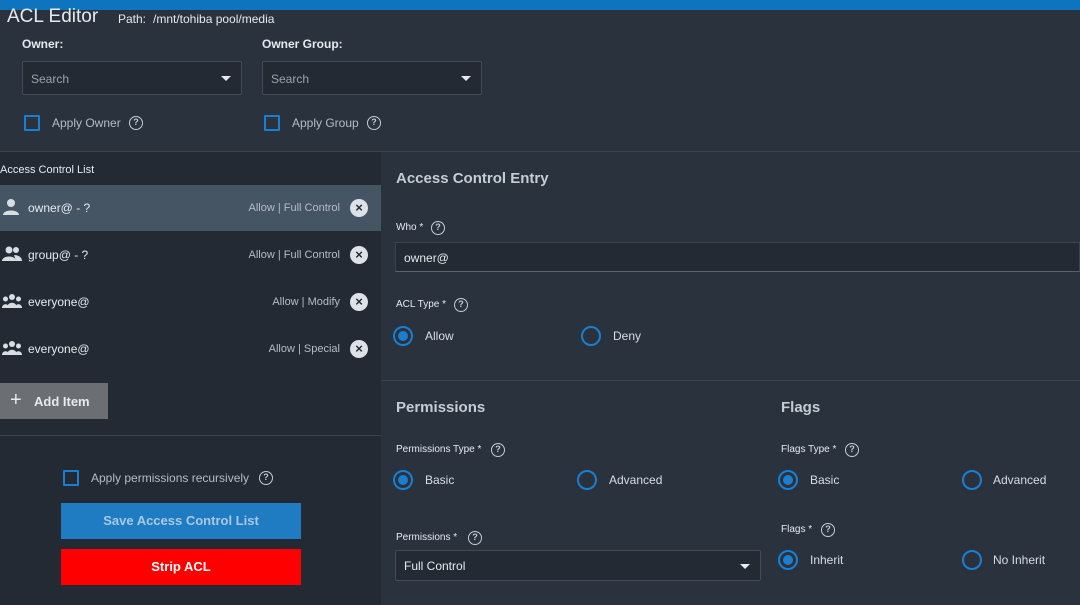 The width and height of the screenshot is (1080, 605). Describe the element at coordinates (16, 400) in the screenshot. I see `plus-icon: +` at that location.